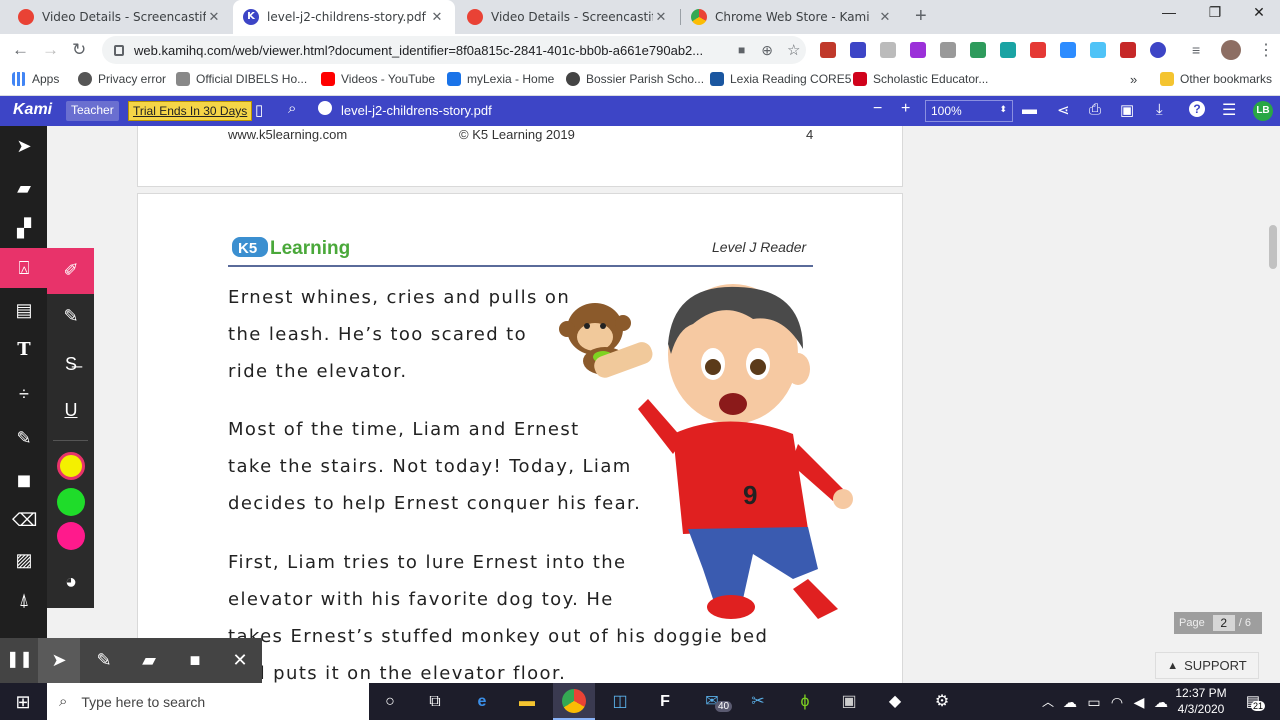  What do you see at coordinates (905, 109) in the screenshot?
I see `zoom-in-button: +` at bounding box center [905, 109].